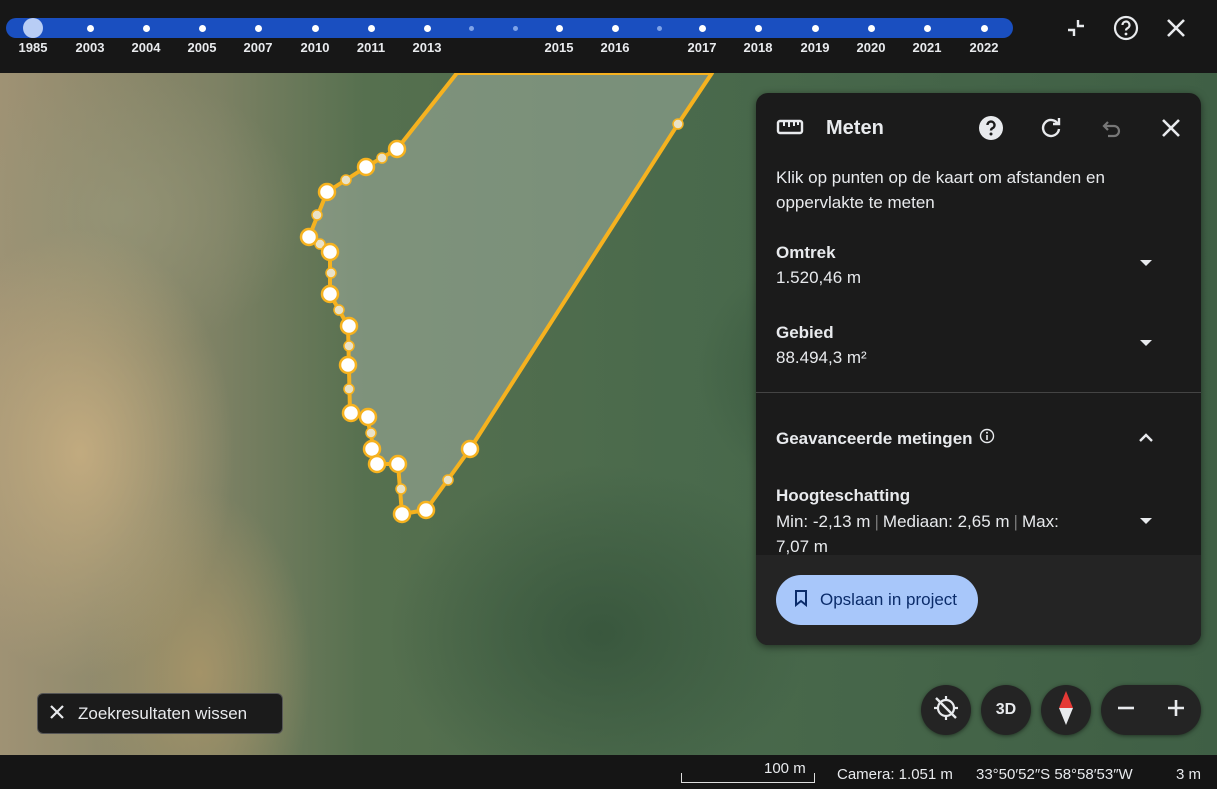 This screenshot has height=789, width=1217. Describe the element at coordinates (927, 47) in the screenshot. I see `timeline-year-label: 2021` at that location.